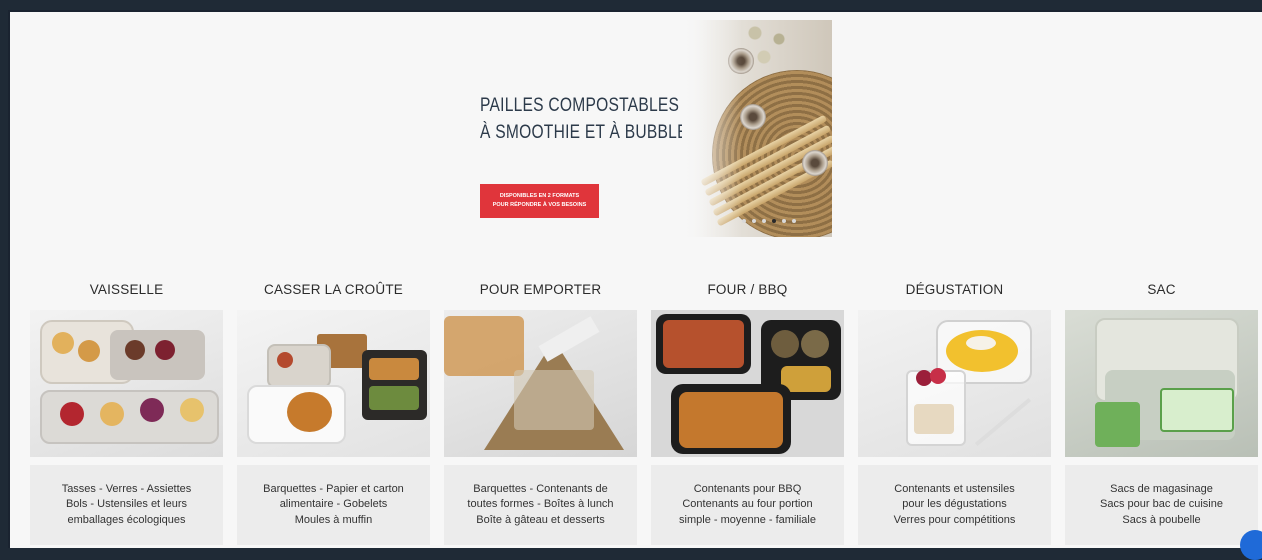 The width and height of the screenshot is (1262, 560). I want to click on desc-line: toutes formes - Boîtes à lunch, so click(540, 504).